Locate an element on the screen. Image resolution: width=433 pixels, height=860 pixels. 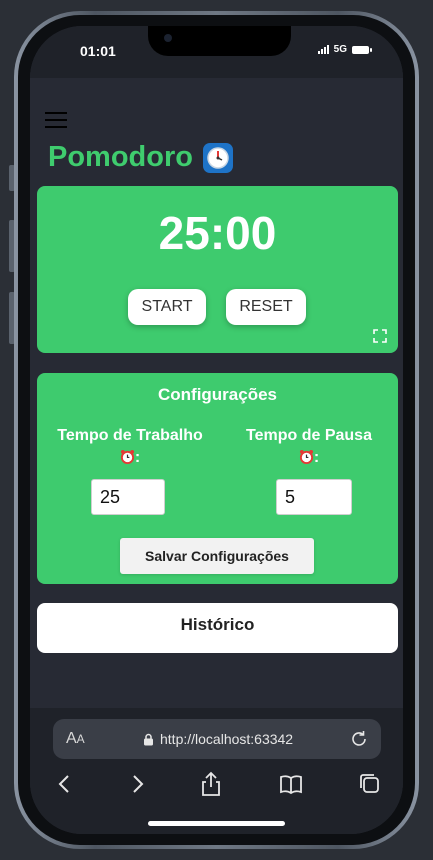
status-time: 01:01 is located at coordinates (98, 51).